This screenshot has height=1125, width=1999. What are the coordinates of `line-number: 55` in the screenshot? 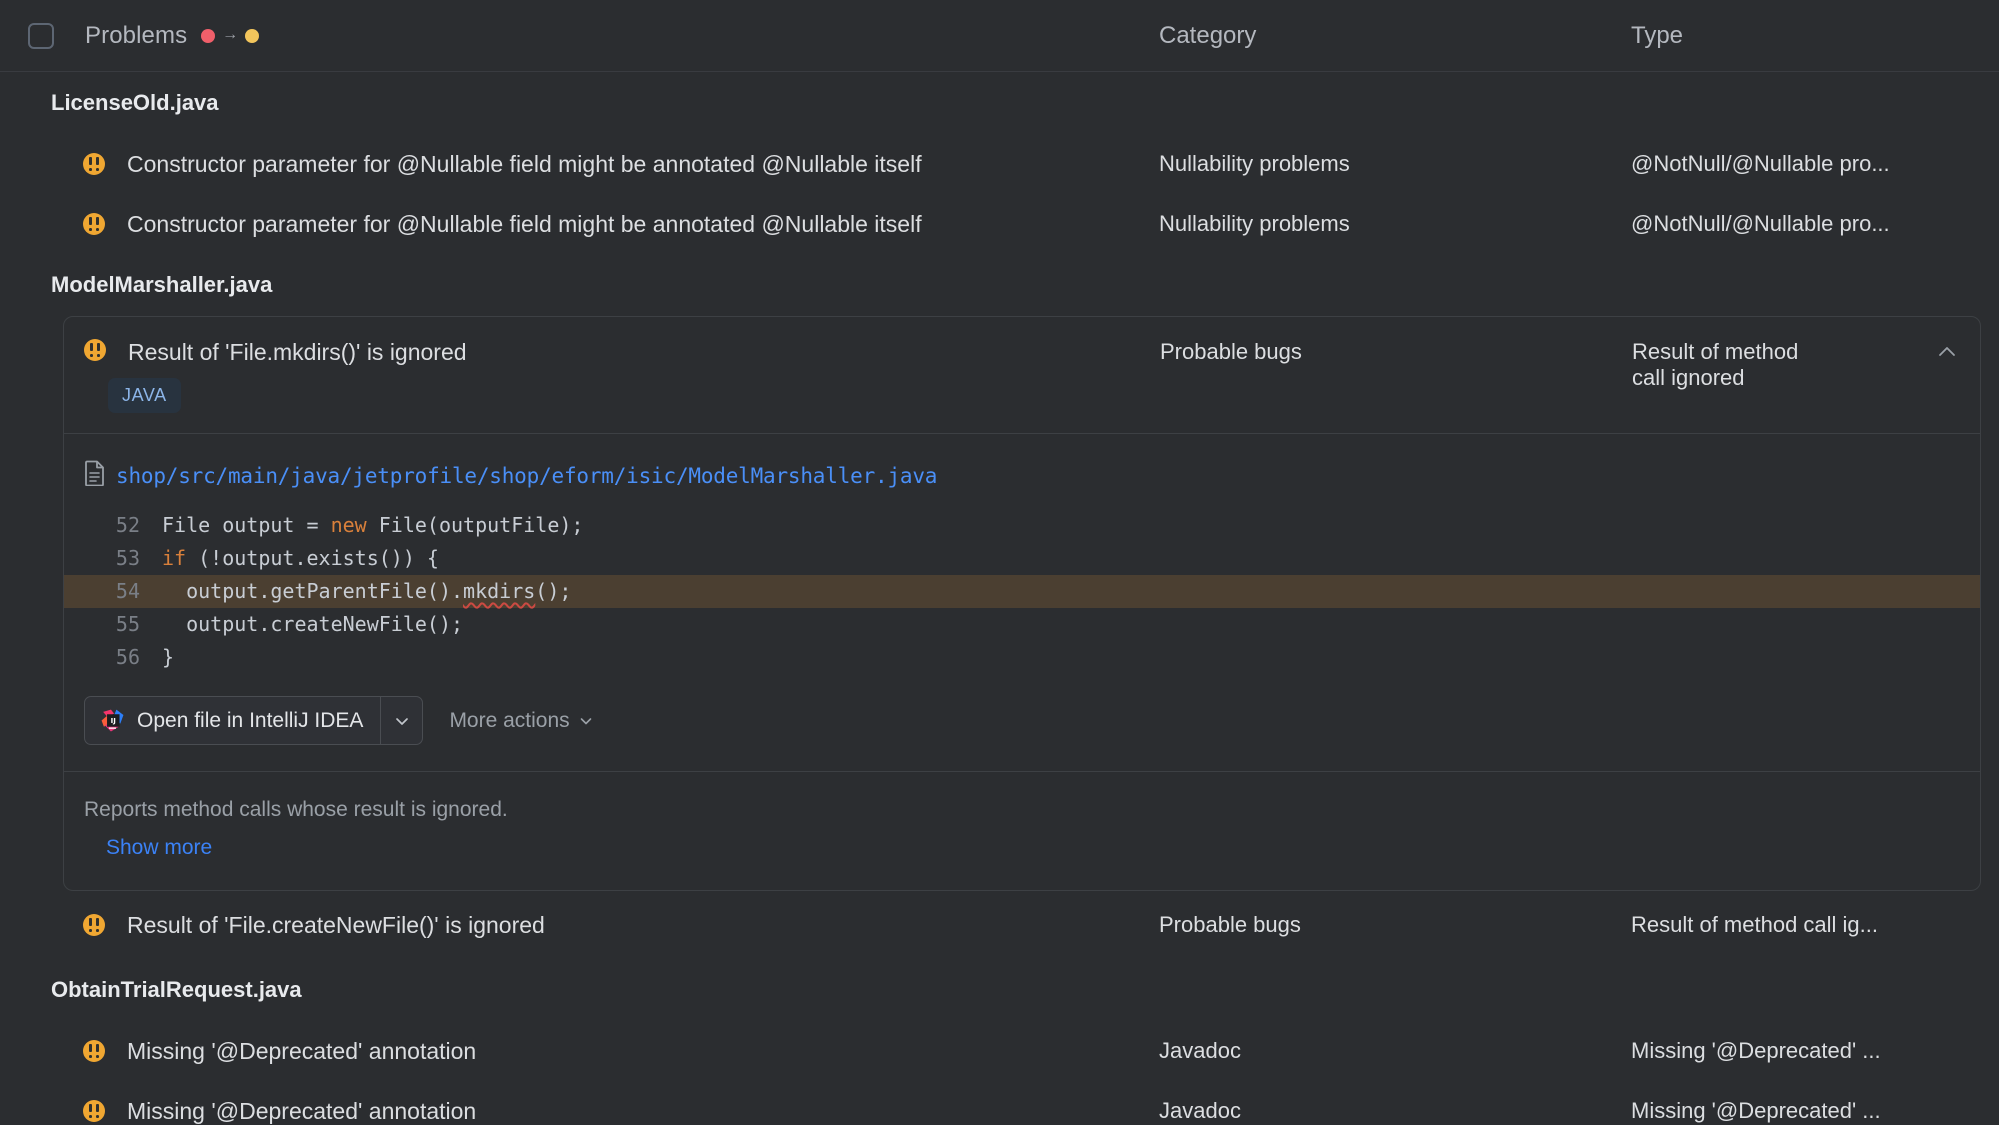 It's located at (127, 624).